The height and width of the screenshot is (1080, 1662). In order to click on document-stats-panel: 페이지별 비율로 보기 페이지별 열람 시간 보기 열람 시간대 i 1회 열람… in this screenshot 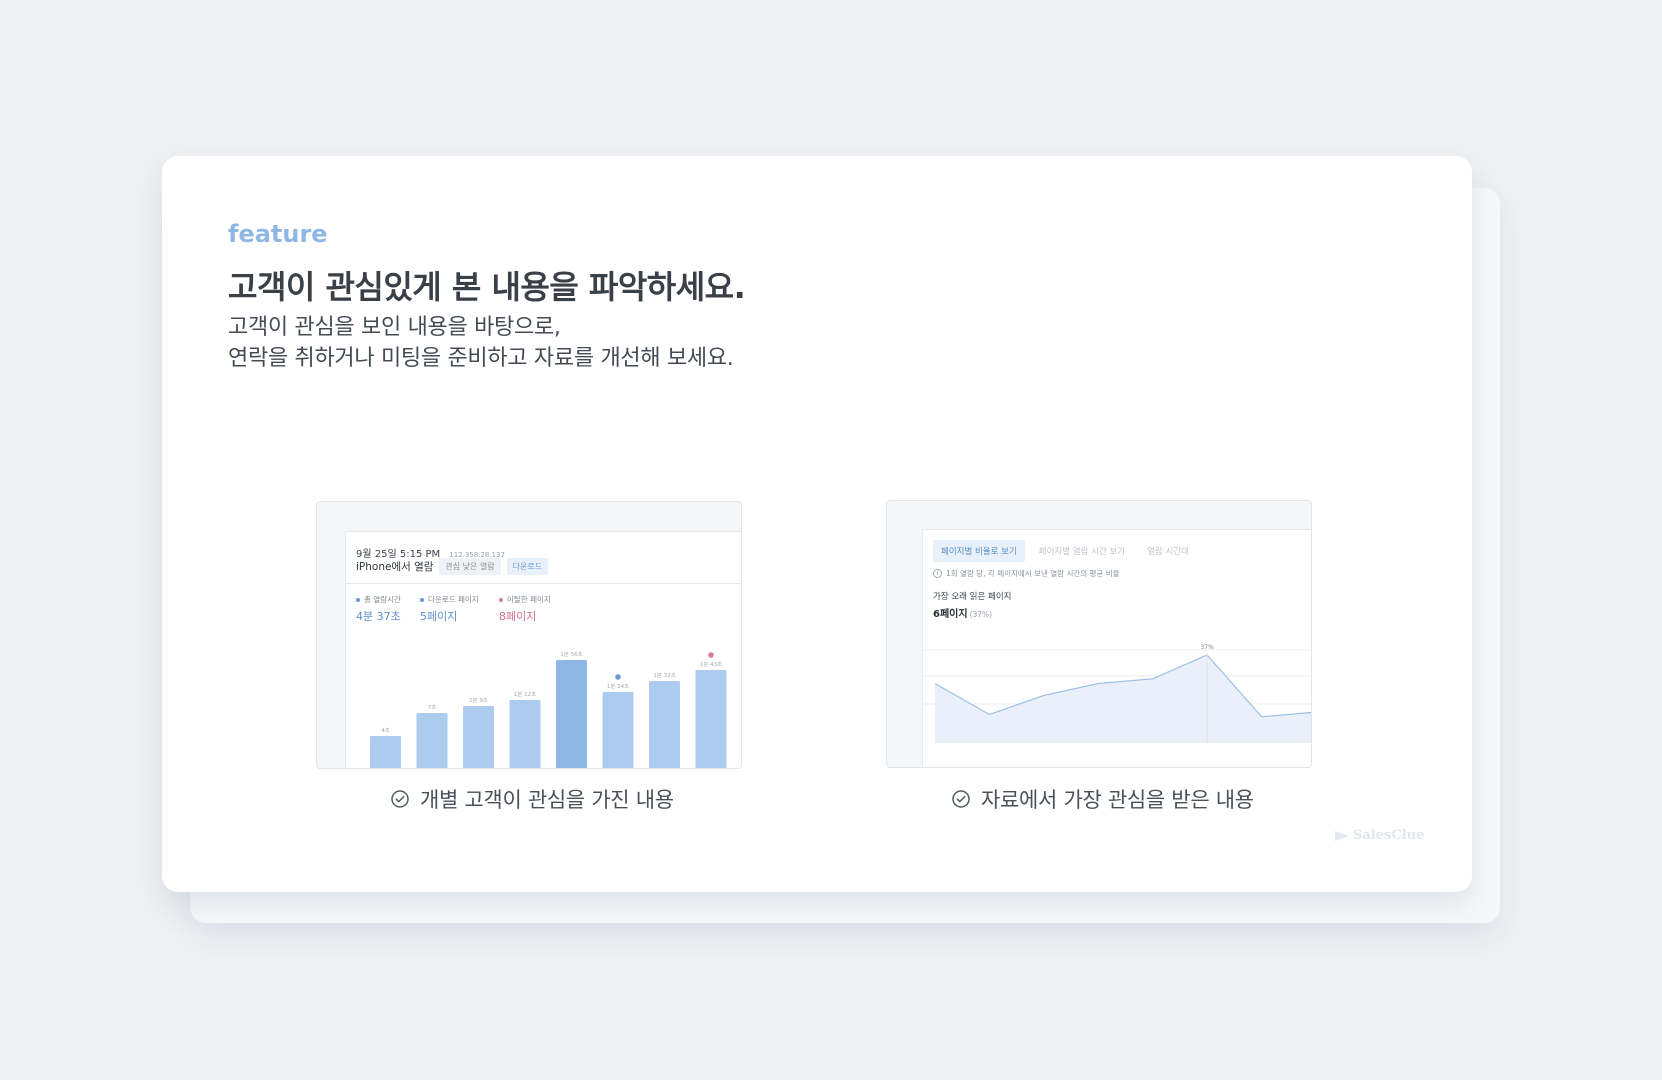, I will do `click(1116, 648)`.